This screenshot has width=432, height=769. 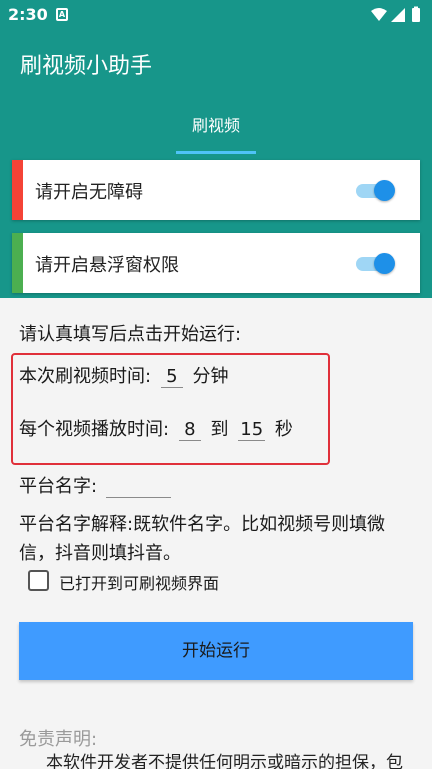 I want to click on accessibility-switch, so click(x=375, y=190).